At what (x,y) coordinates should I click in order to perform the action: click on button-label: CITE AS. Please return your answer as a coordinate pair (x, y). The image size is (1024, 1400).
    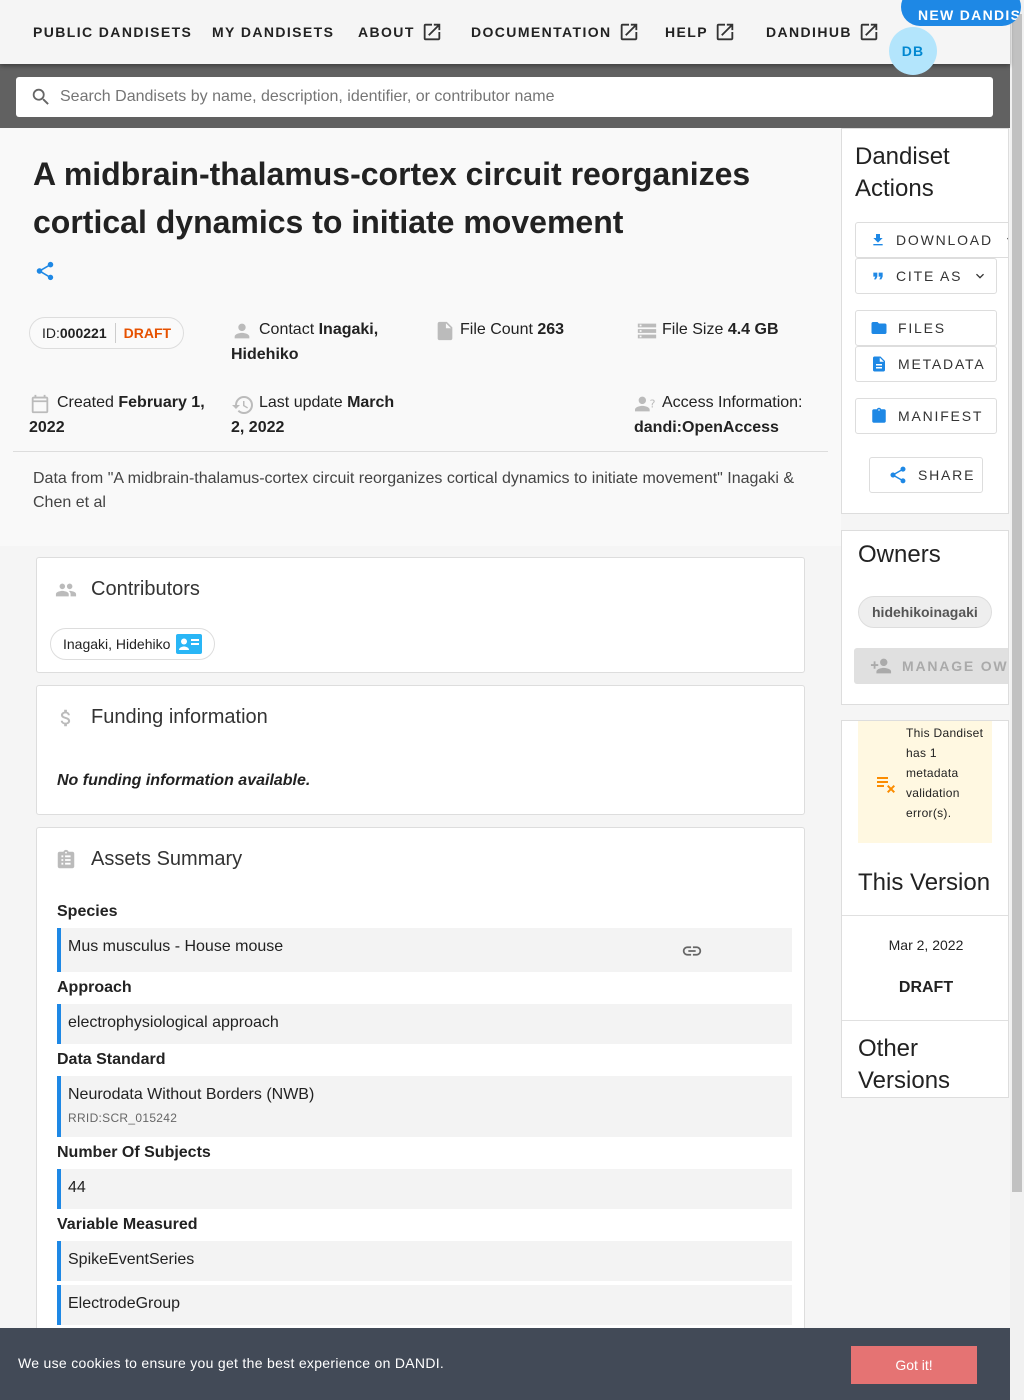
    Looking at the image, I should click on (929, 276).